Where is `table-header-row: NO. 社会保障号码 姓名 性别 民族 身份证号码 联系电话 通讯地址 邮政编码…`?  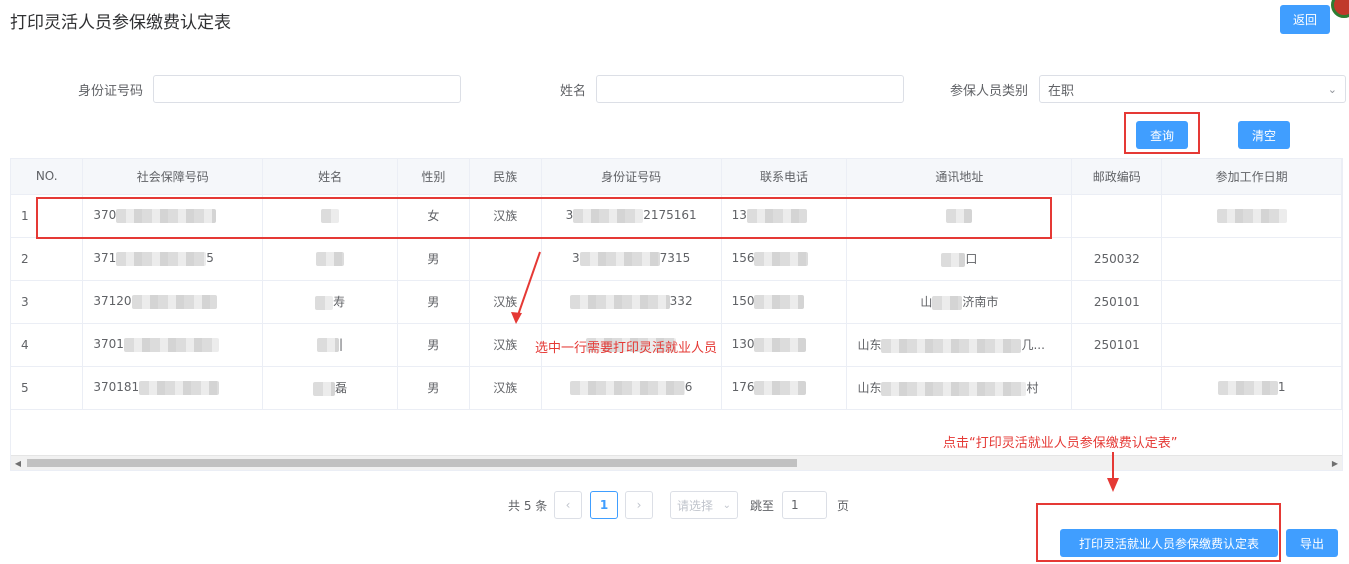 table-header-row: NO. 社会保障号码 姓名 性别 民族 身份证号码 联系电话 通讯地址 邮政编码… is located at coordinates (676, 177).